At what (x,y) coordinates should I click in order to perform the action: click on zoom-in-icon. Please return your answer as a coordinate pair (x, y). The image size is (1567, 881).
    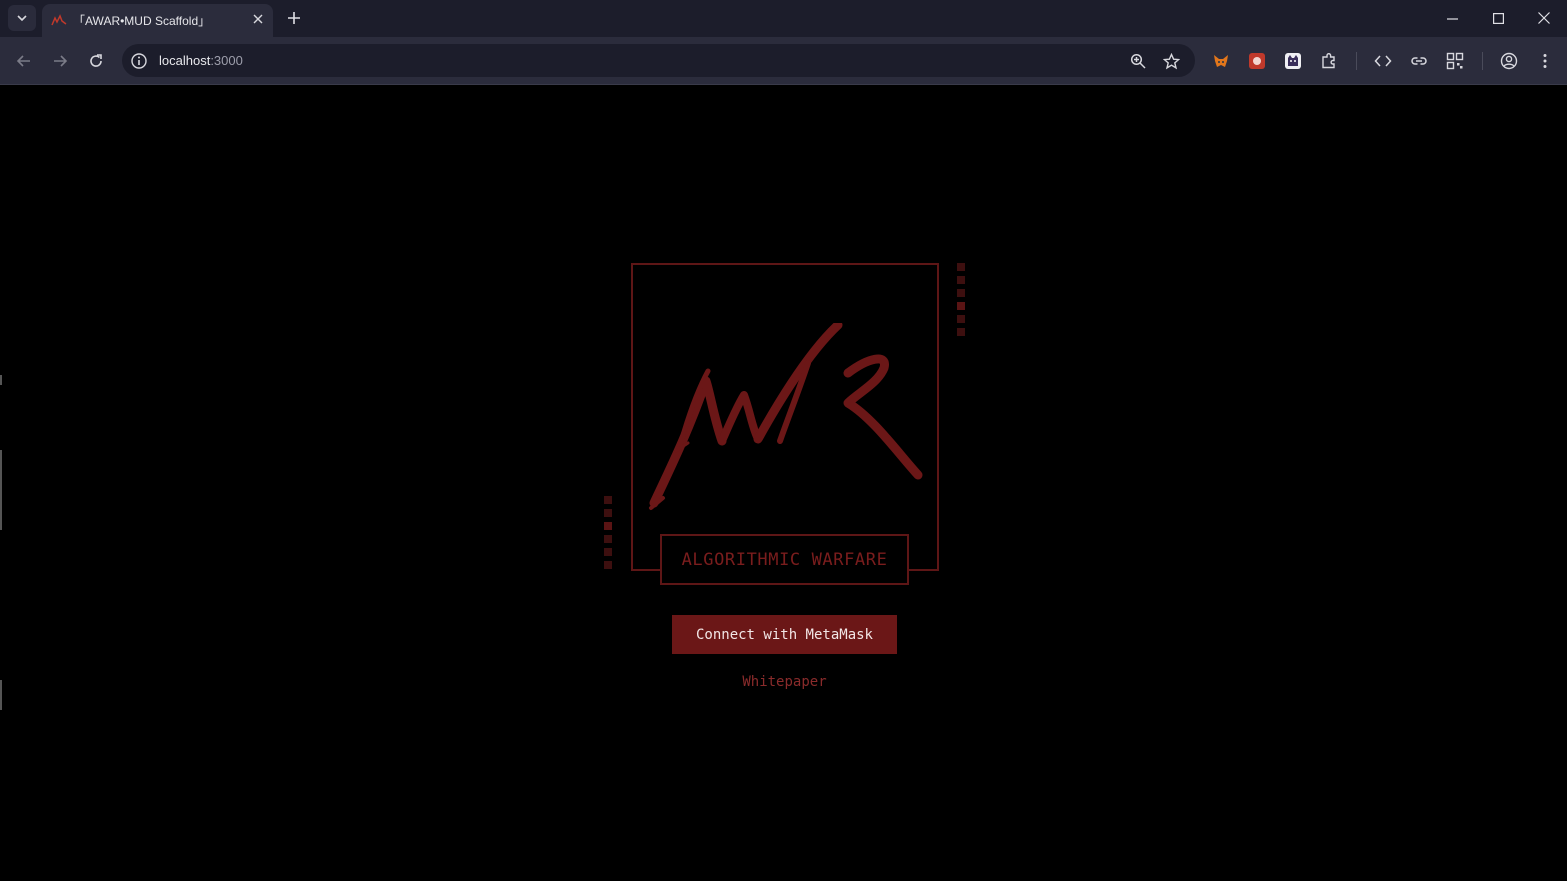
    Looking at the image, I should click on (1138, 61).